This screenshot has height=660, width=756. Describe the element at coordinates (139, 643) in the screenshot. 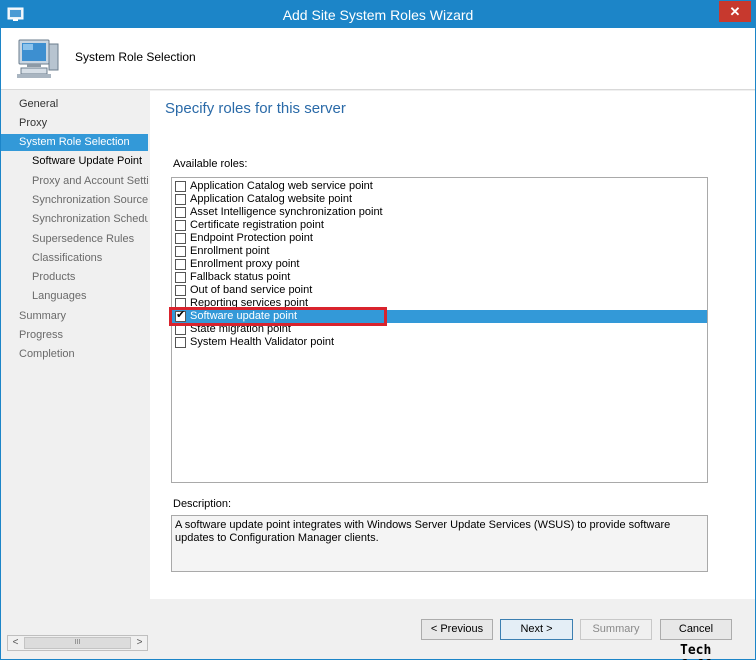

I see `scroll-right-icon: >` at that location.